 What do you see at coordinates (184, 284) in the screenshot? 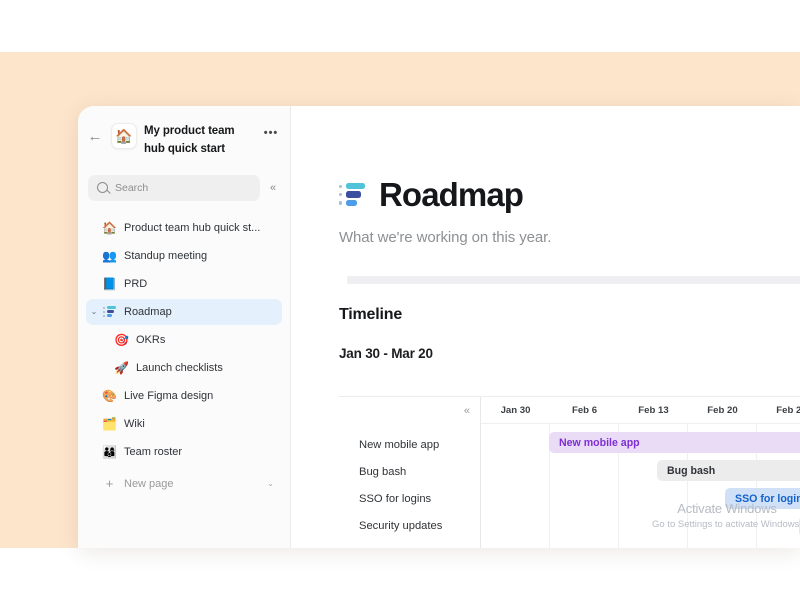
I see `sidebar-item-prd: 📘 PRD` at bounding box center [184, 284].